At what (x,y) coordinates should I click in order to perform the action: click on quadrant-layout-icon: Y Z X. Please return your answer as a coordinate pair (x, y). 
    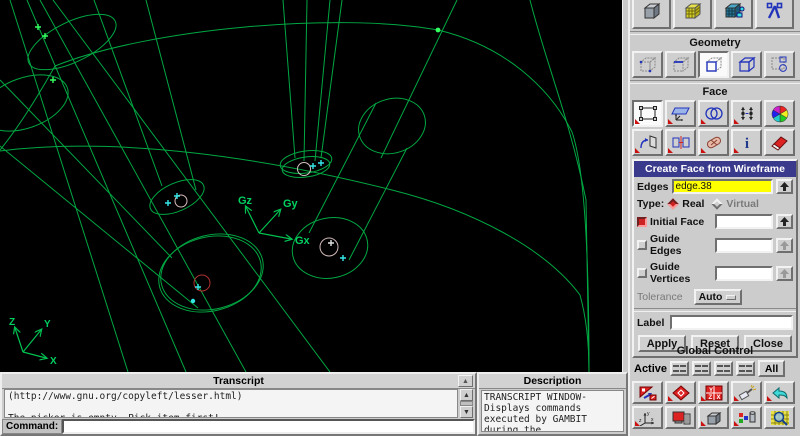
    Looking at the image, I should click on (713, 393).